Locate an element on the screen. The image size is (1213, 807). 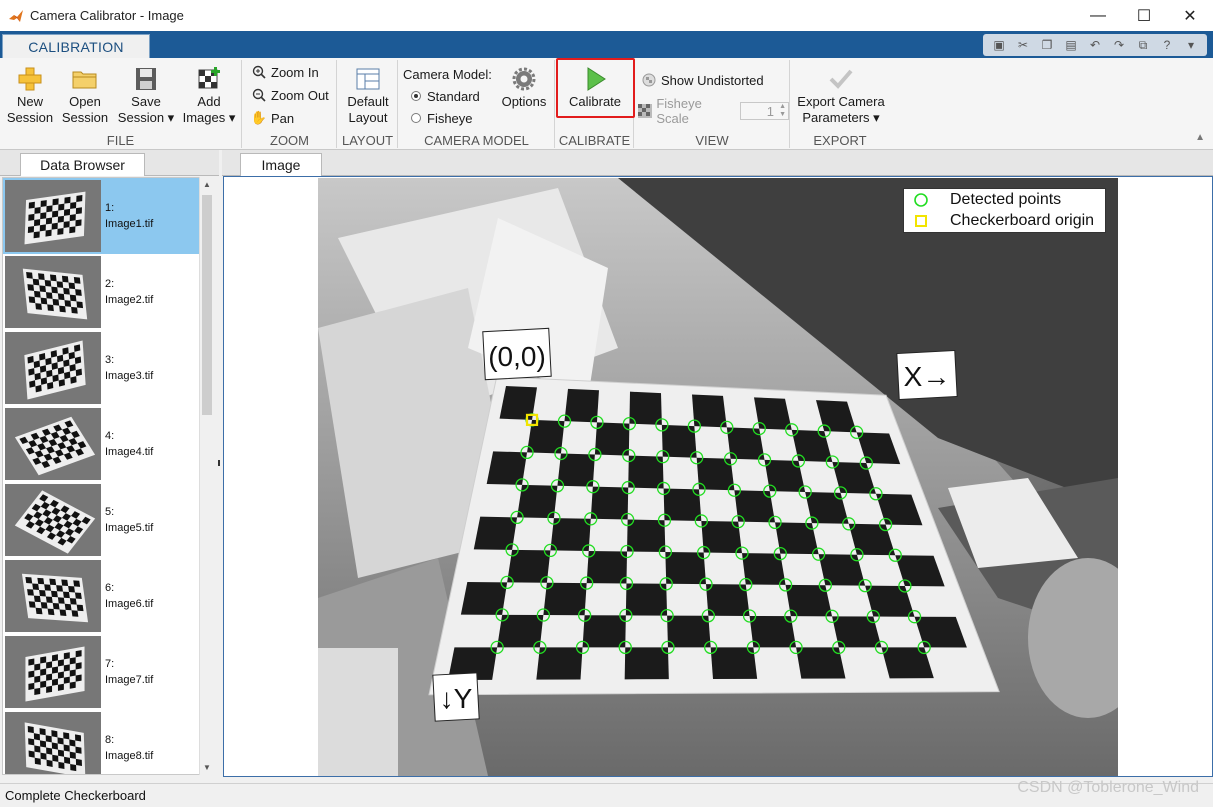
thumbnail-label: 5: Image5.tif is located at coordinates (129, 520).